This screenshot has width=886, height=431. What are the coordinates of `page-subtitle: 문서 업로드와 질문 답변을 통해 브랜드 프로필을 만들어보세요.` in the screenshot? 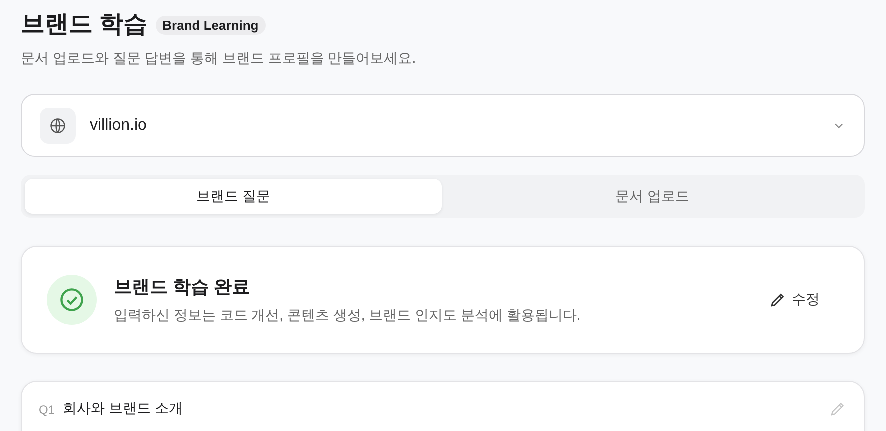 It's located at (219, 59).